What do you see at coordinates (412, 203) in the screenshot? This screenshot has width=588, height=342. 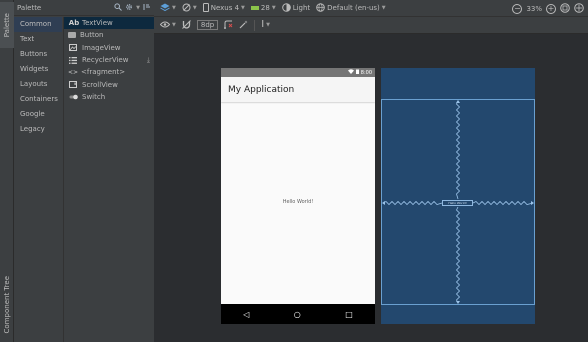 I see `constraint-start-spring` at bounding box center [412, 203].